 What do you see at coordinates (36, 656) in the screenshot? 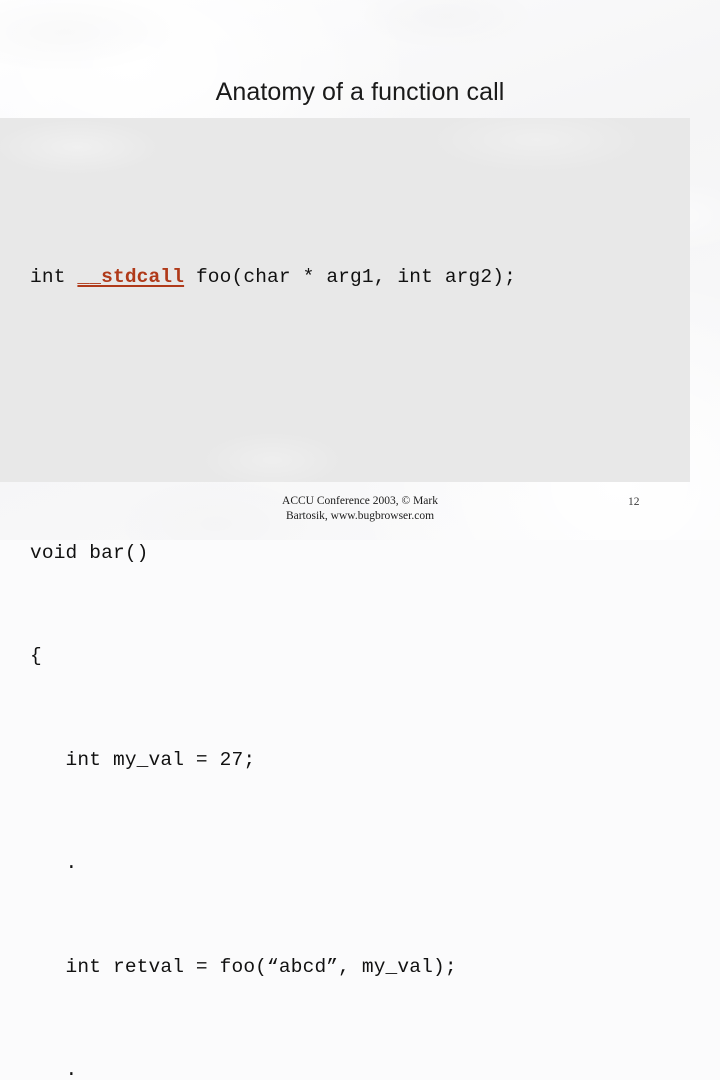
I see `code-line-open-brace: {` at bounding box center [36, 656].